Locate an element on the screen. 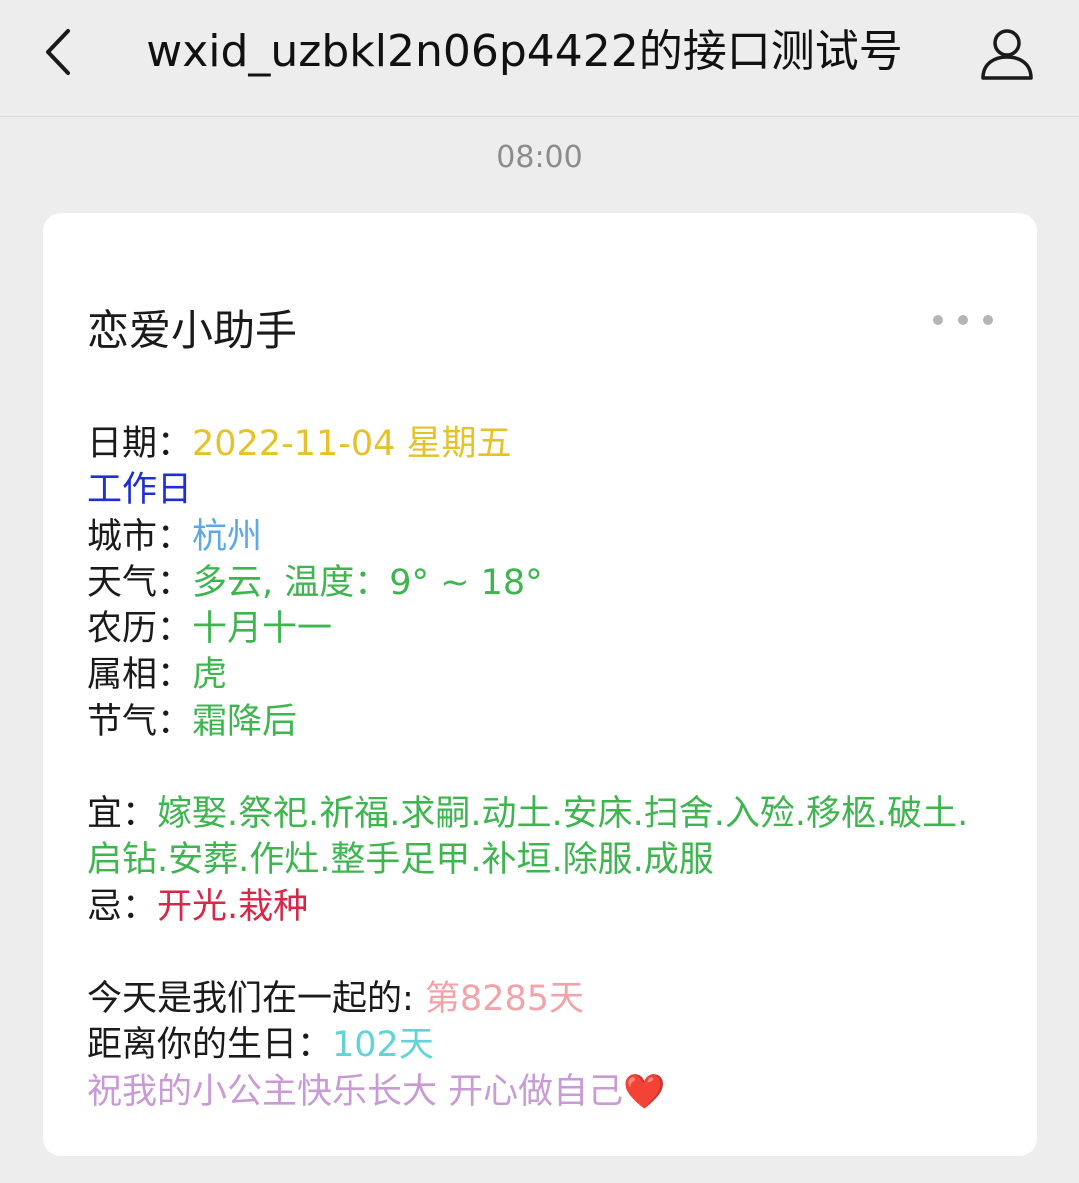 The image size is (1079, 1183). user-icon is located at coordinates (1007, 54).